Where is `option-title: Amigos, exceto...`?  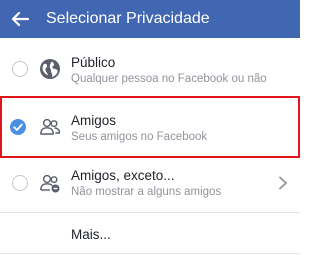
option-title: Amigos, exceto... is located at coordinates (123, 175).